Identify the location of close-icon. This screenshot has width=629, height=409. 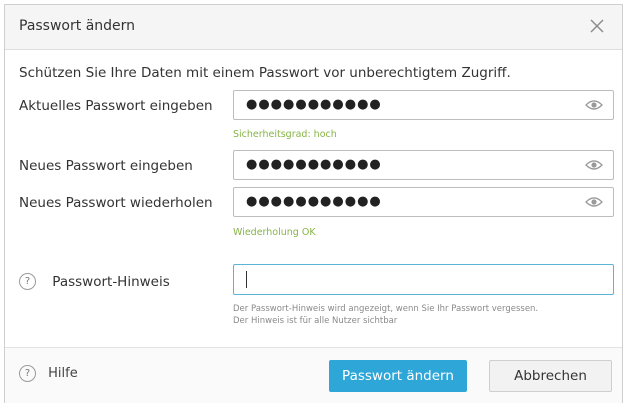
(597, 26).